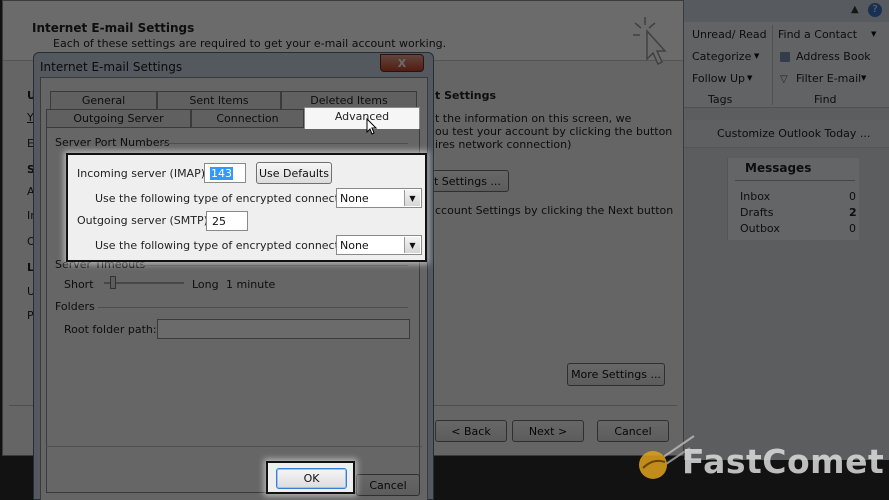 The image size is (889, 500). What do you see at coordinates (221, 173) in the screenshot?
I see `incoming-port-value: 143` at bounding box center [221, 173].